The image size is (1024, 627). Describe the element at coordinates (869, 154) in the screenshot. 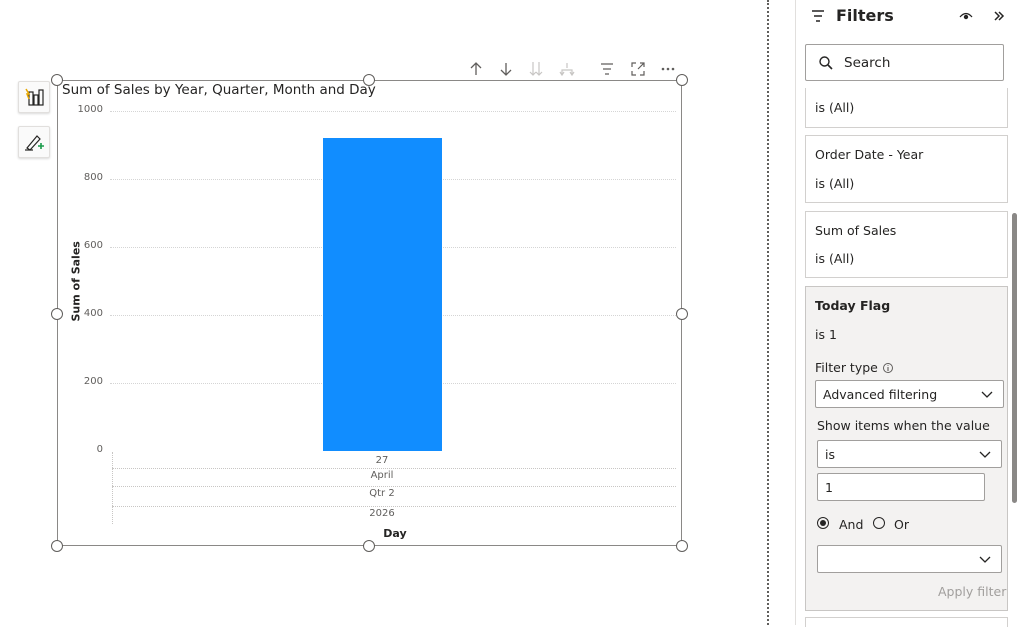

I see `filter-card-title: Order Date - Year` at that location.